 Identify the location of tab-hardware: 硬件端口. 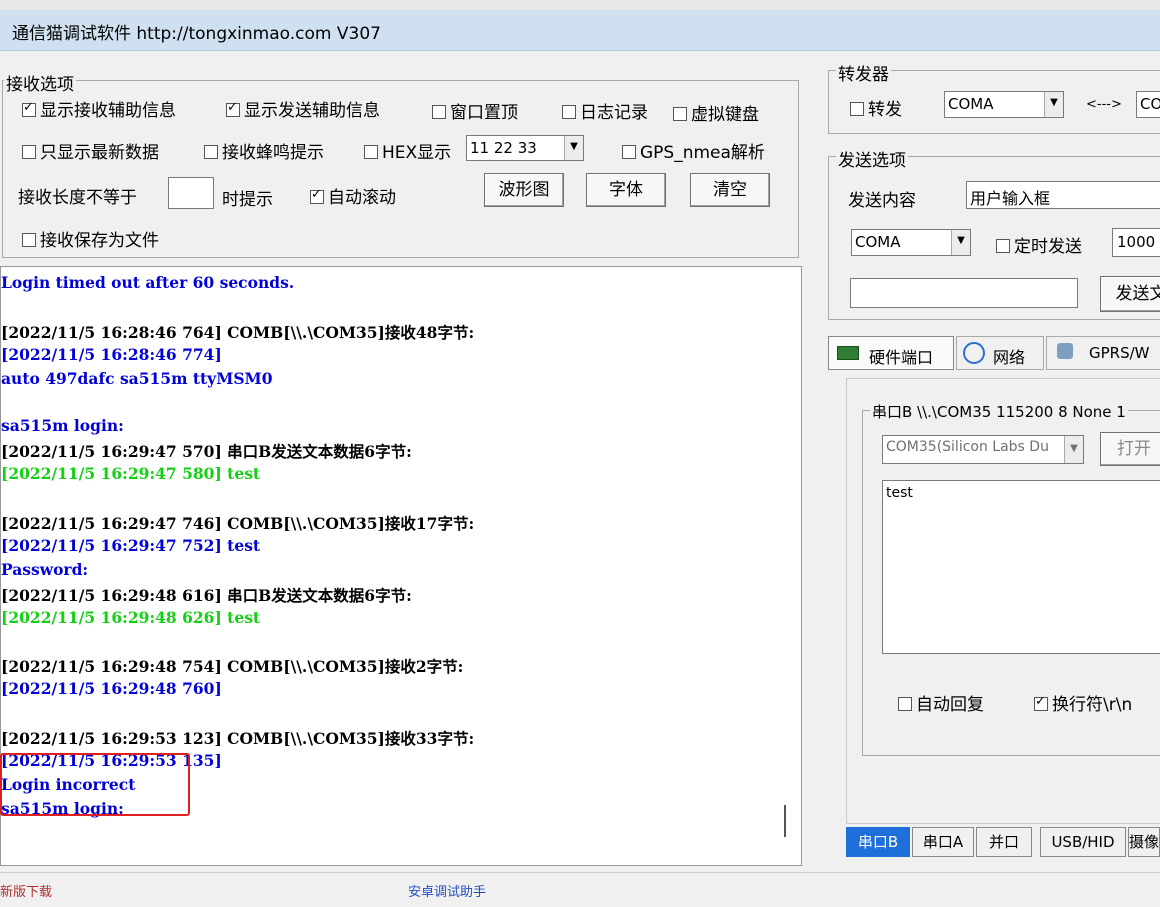
(891, 353).